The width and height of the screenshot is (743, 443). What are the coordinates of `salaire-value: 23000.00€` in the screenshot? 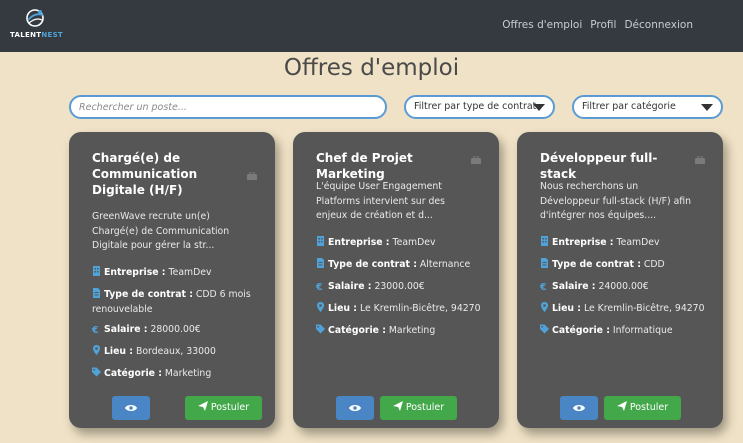 It's located at (399, 286).